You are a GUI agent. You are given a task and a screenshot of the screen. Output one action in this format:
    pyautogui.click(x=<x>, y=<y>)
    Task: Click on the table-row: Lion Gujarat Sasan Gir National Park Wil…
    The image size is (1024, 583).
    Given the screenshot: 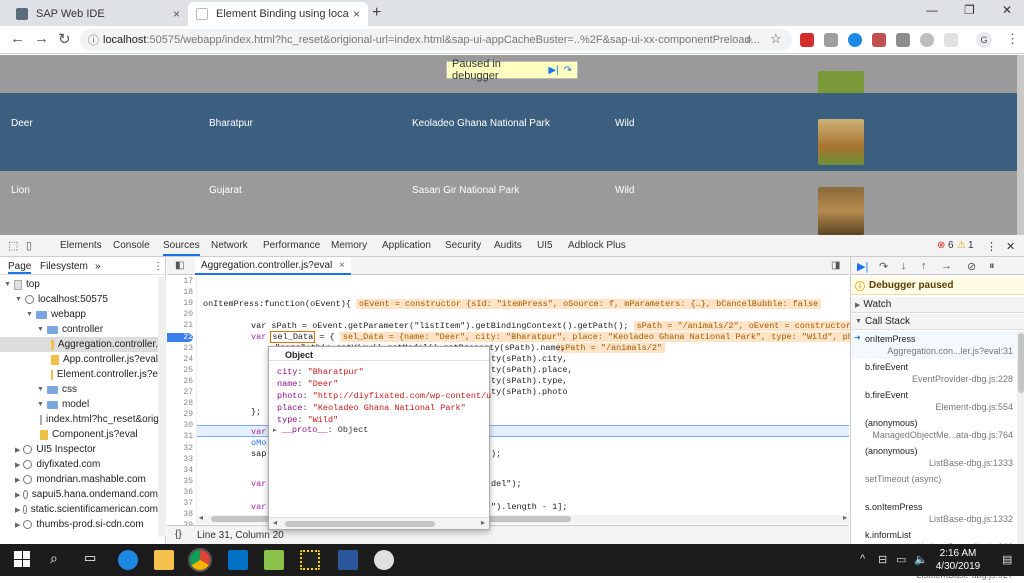 What is the action you would take?
    pyautogui.click(x=508, y=203)
    